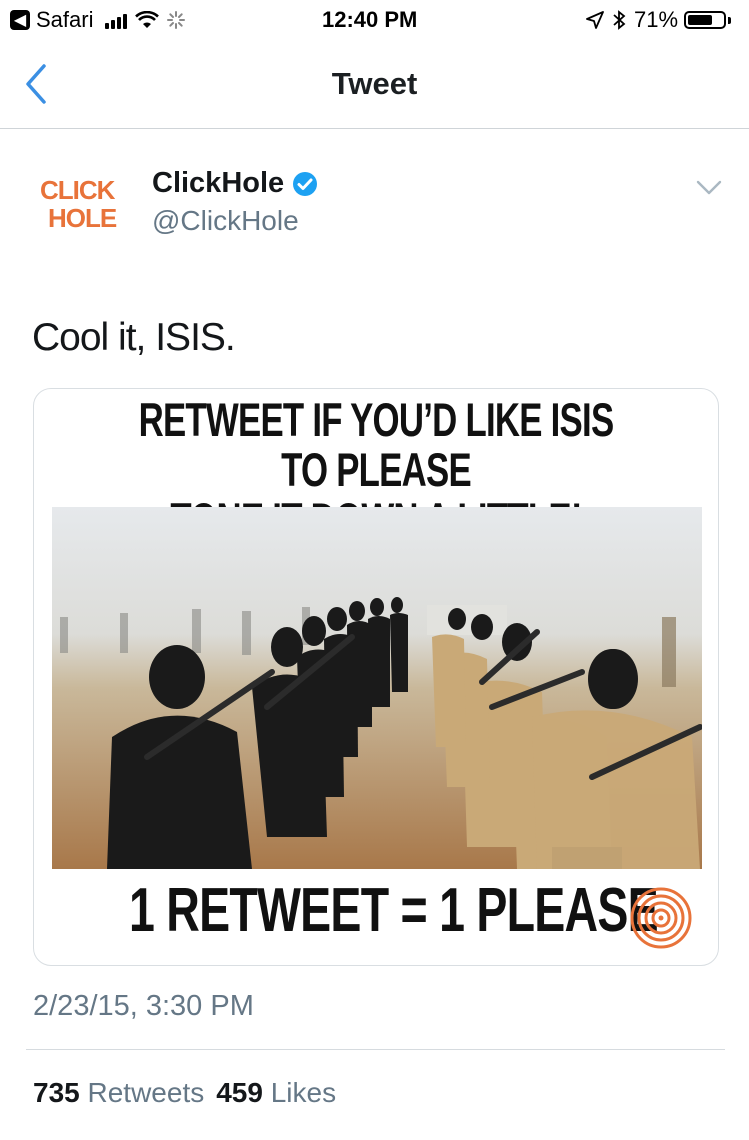 This screenshot has width=749, height=1140. I want to click on likes-stat: 459 Likes, so click(276, 1093).